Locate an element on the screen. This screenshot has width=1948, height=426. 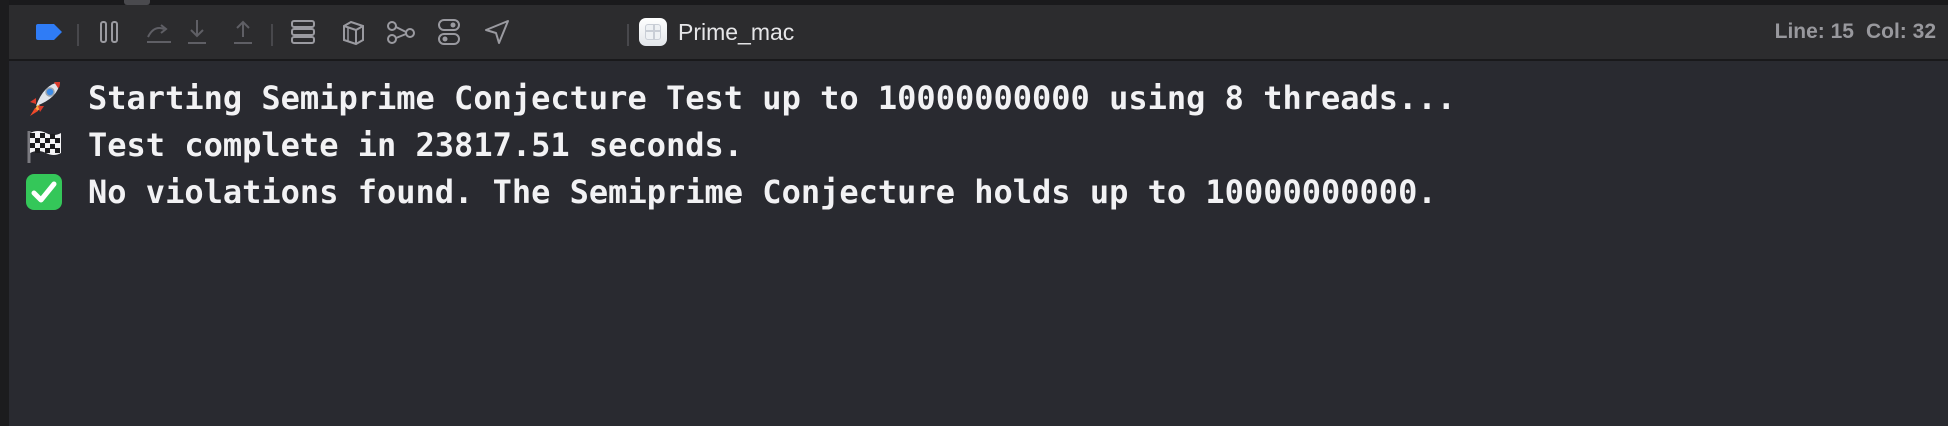
cursor-position: Line: 15 Col: 32 is located at coordinates (1855, 32).